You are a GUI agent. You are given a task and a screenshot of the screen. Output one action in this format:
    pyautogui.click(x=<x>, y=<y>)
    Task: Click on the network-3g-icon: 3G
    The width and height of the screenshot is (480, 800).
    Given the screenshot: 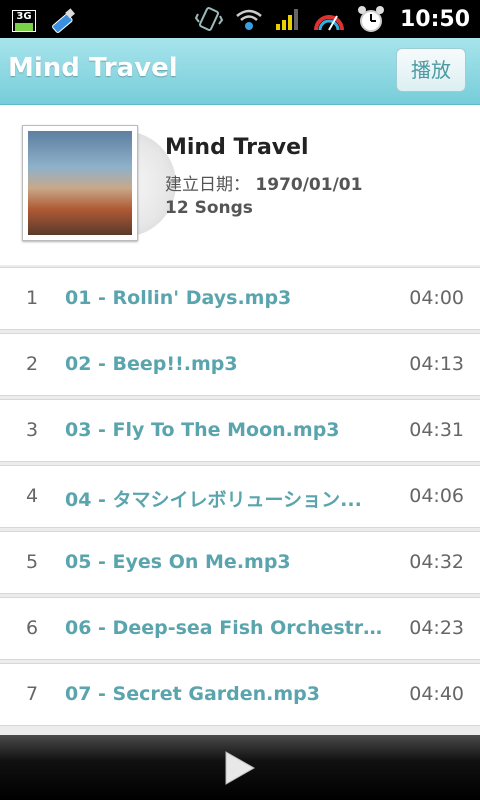 What is the action you would take?
    pyautogui.click(x=24, y=21)
    